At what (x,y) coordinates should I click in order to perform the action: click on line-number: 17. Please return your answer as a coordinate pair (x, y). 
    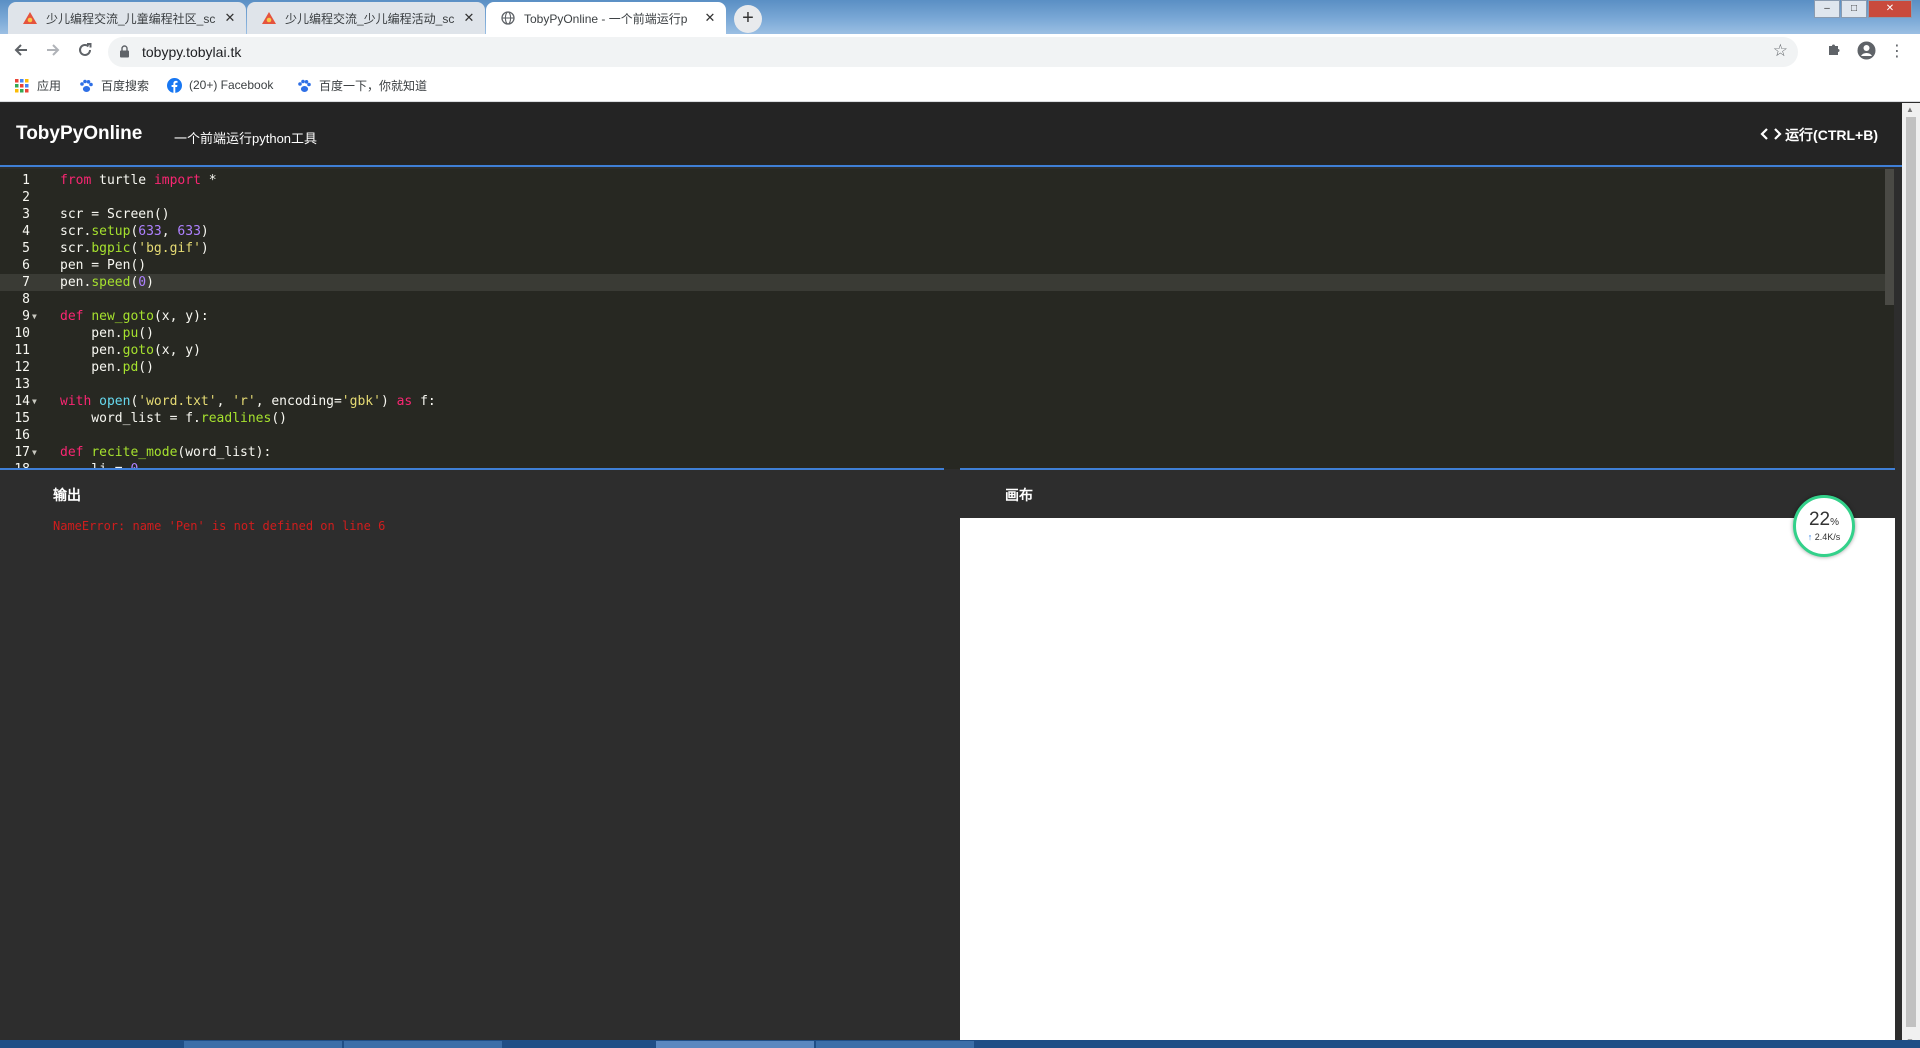
    Looking at the image, I should click on (22, 452).